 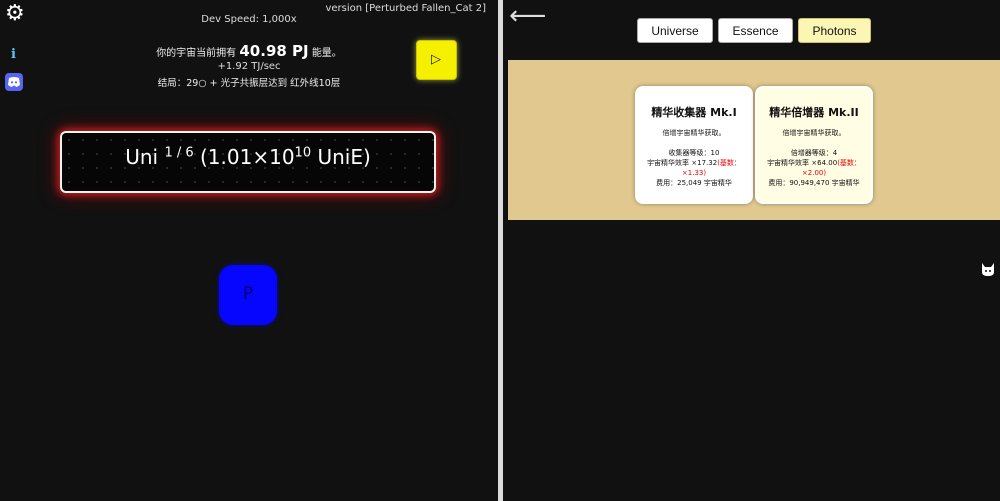 I want to click on energy-prefix: 你的宇宙当前拥有, so click(x=196, y=53).